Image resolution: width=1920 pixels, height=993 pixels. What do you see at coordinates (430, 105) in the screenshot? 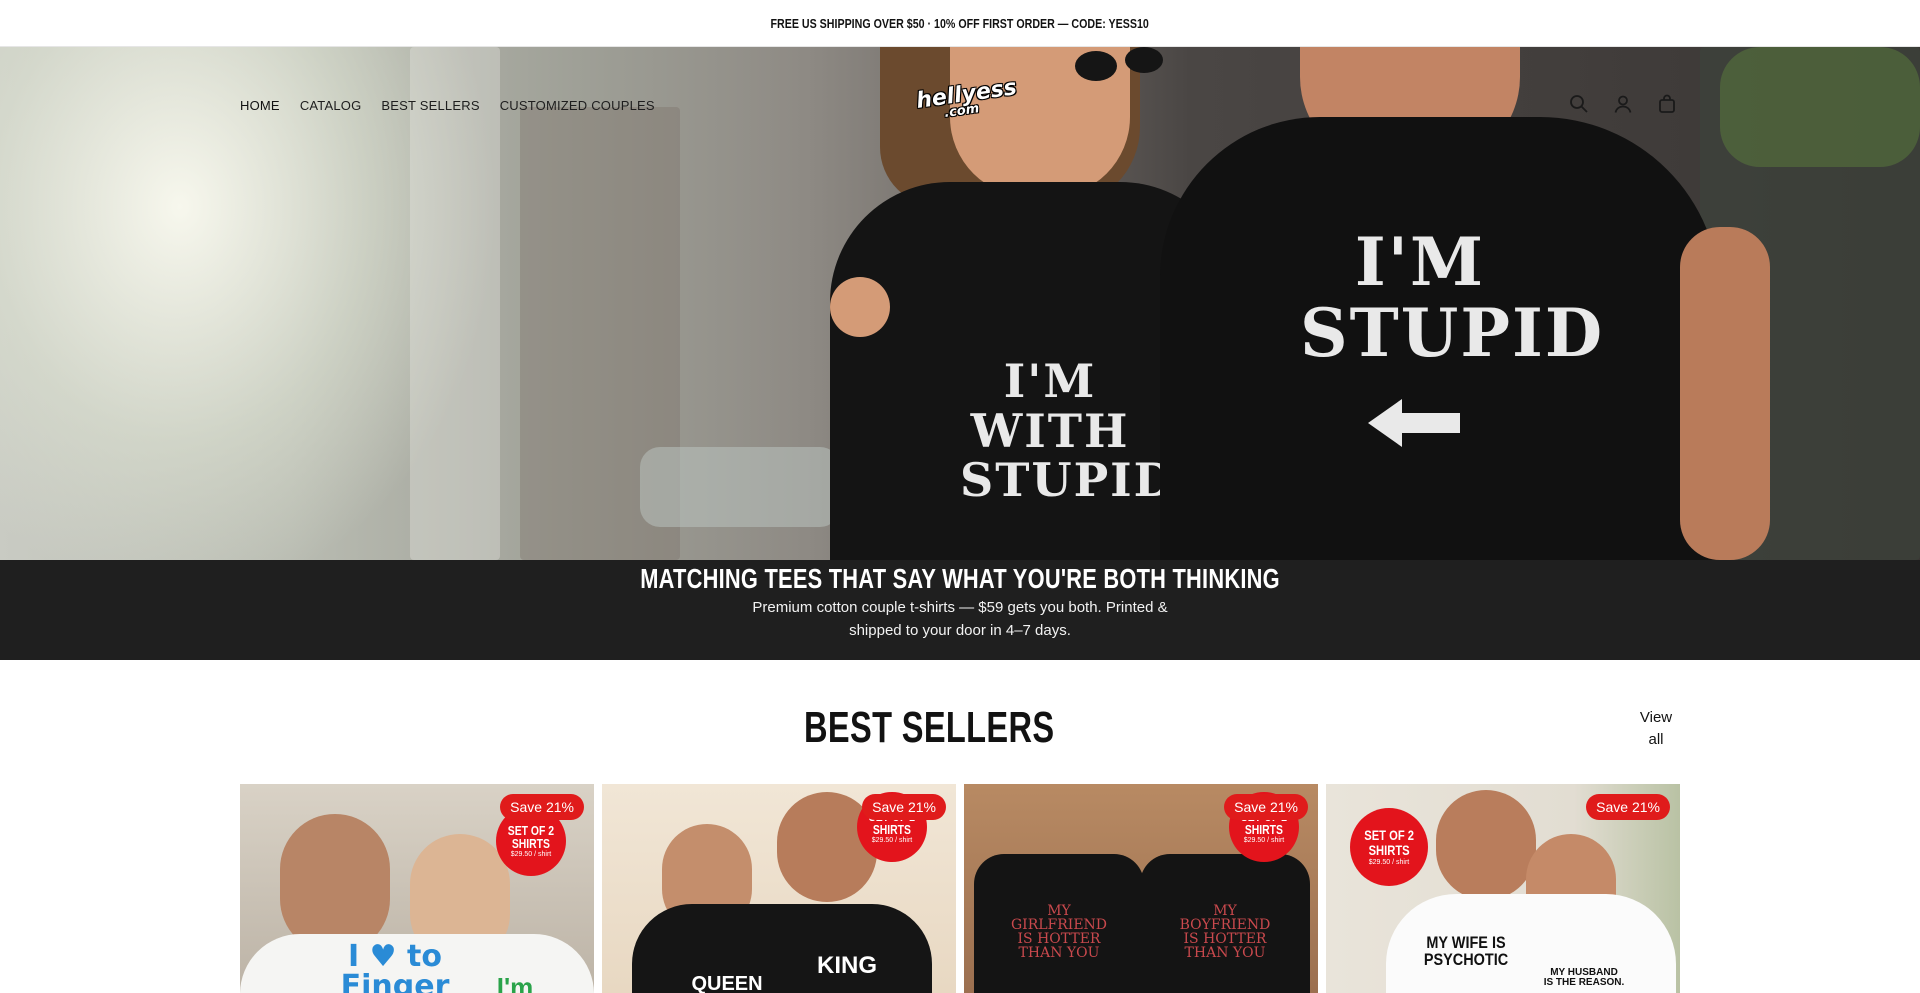
I see `nav-best-sellers: BEST SELLERS` at bounding box center [430, 105].